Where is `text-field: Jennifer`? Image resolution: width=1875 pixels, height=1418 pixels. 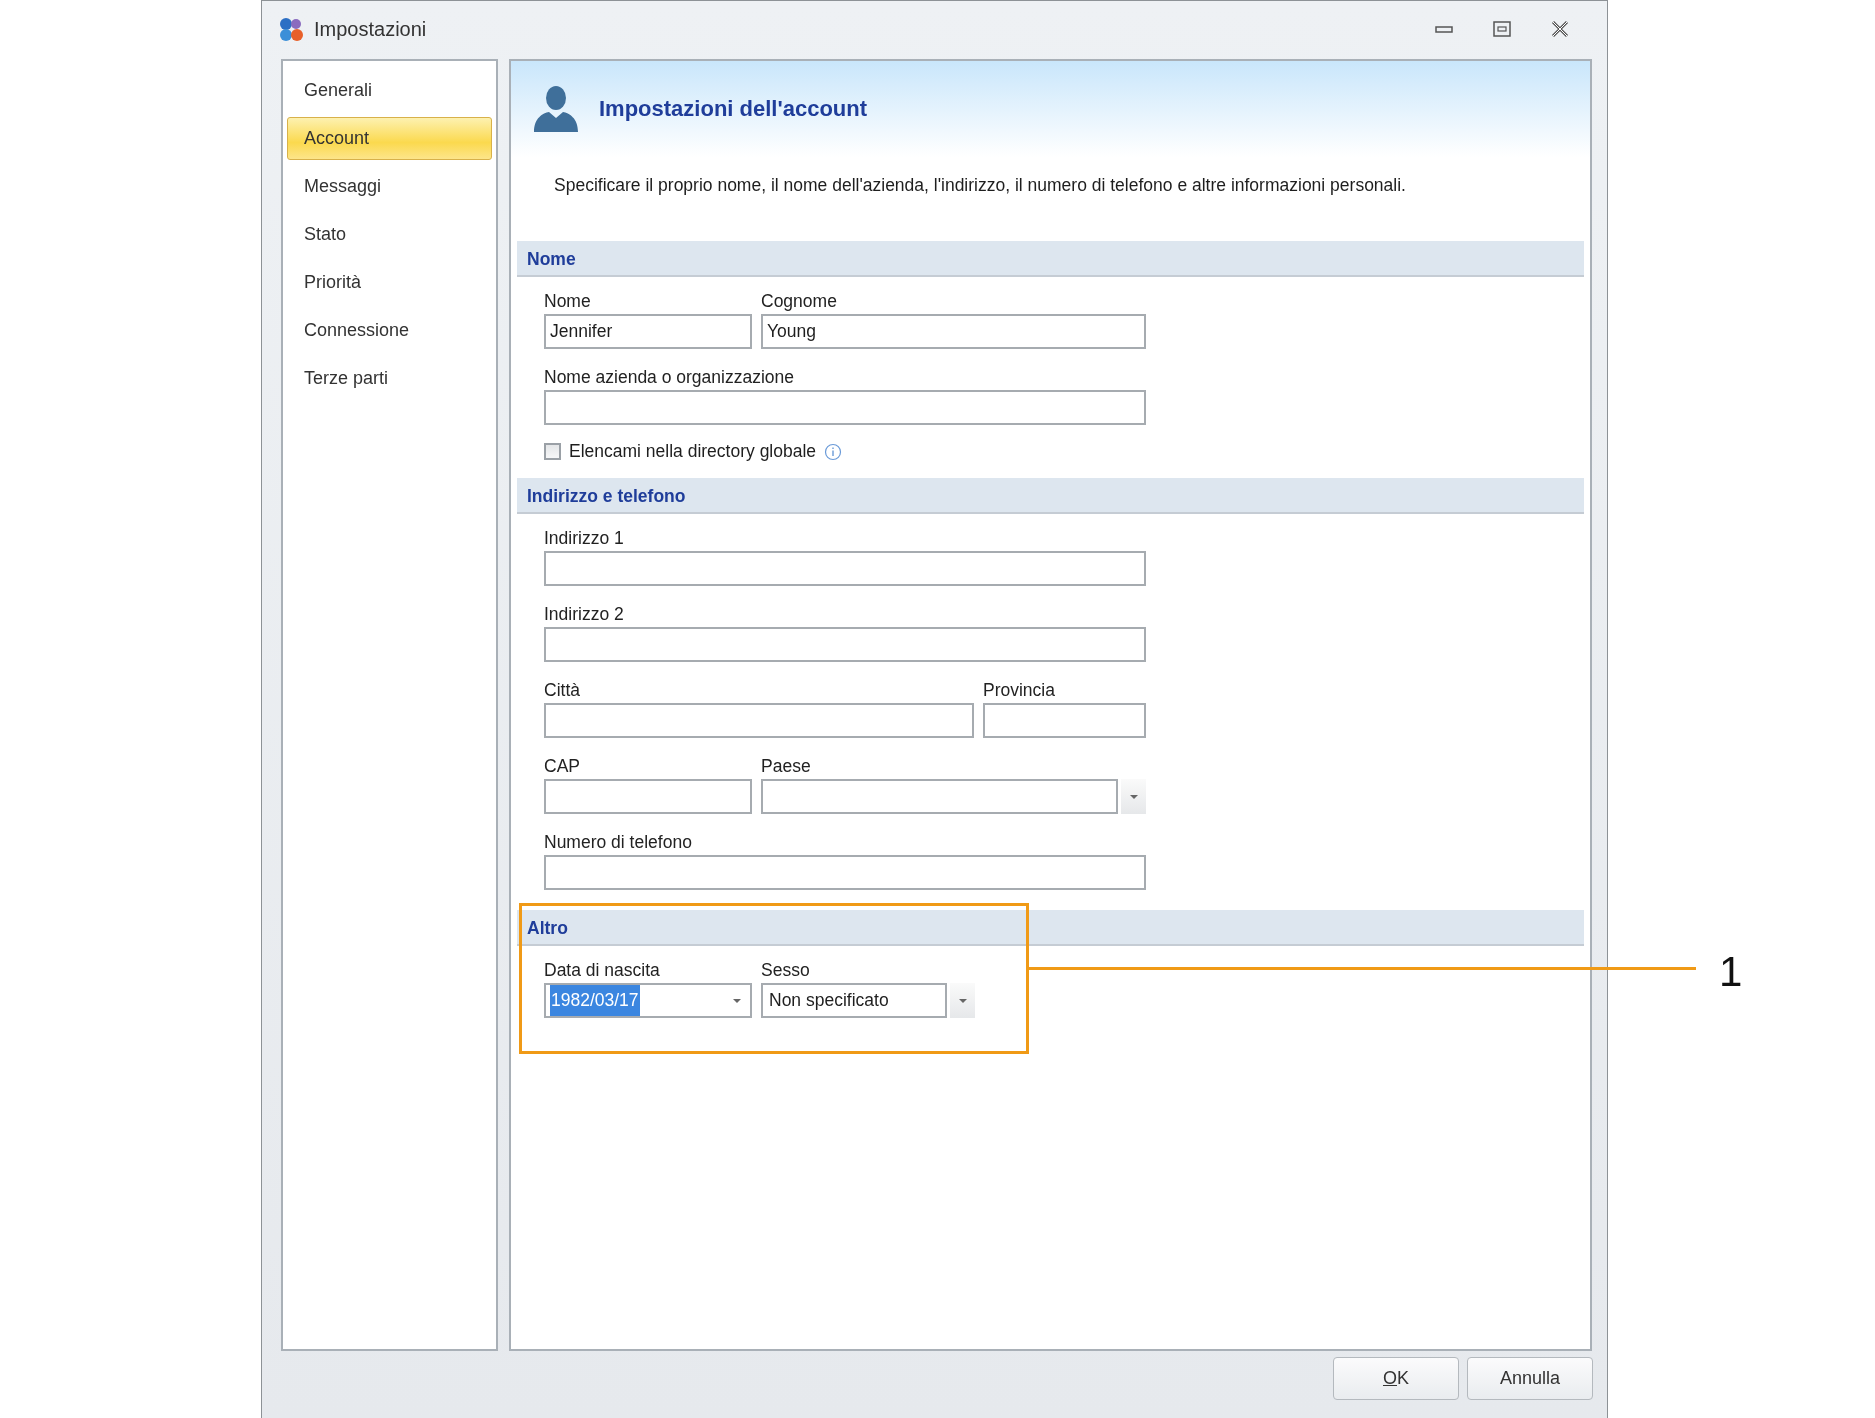
text-field: Jennifer is located at coordinates (648, 331).